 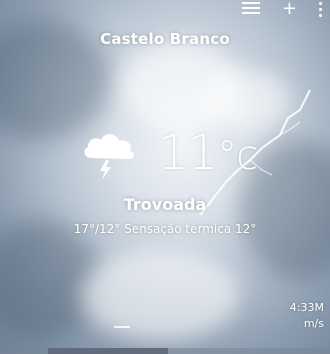 What do you see at coordinates (122, 327) in the screenshot?
I see `divider` at bounding box center [122, 327].